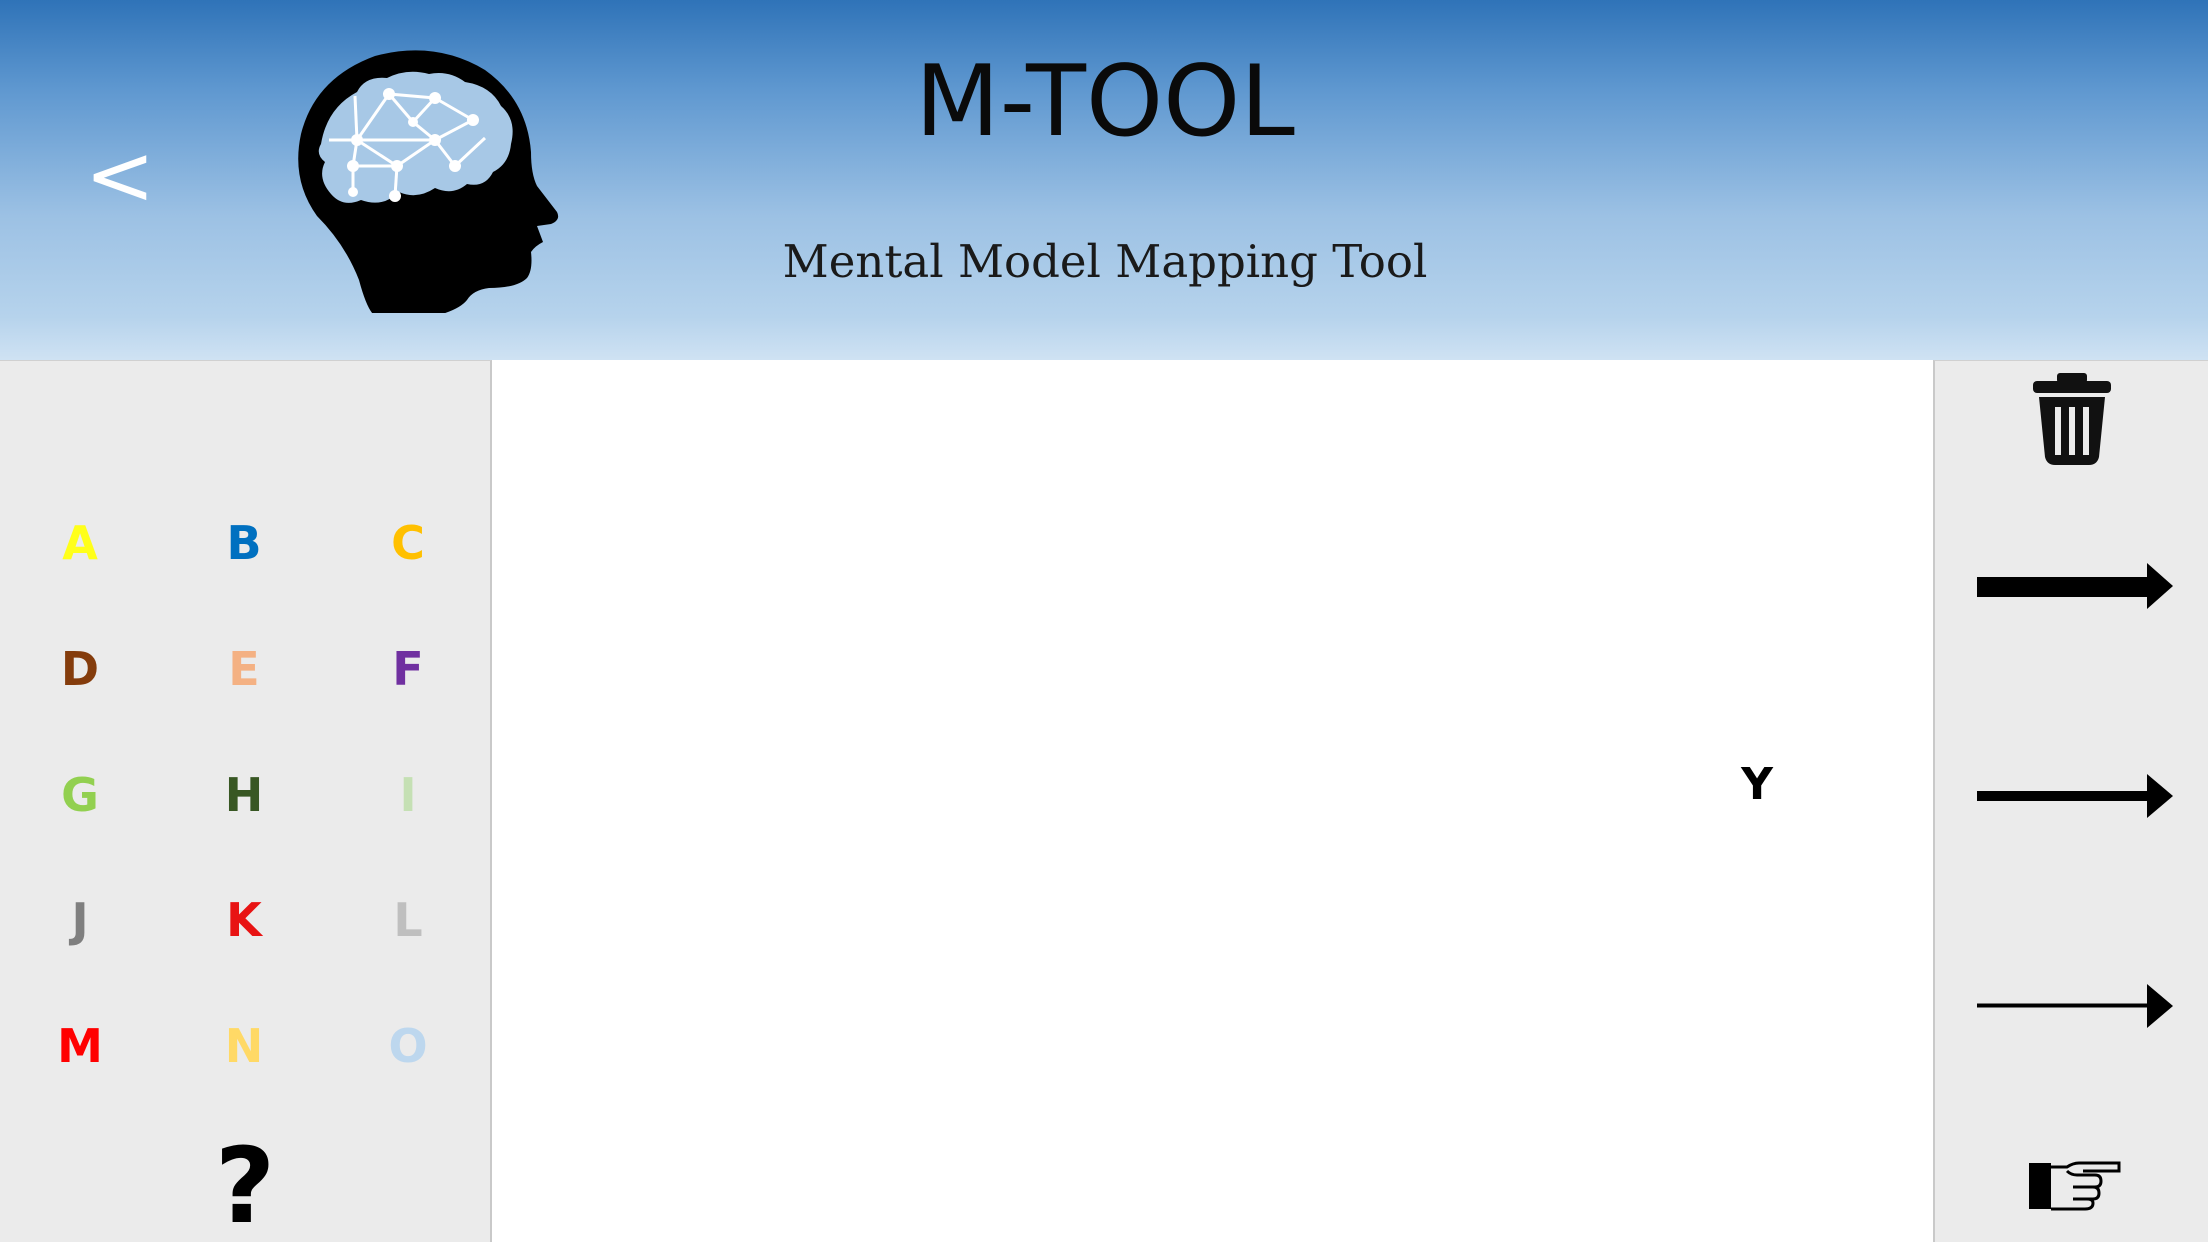 This screenshot has width=2208, height=1247. Describe the element at coordinates (245, 1186) in the screenshot. I see `help-button: ?` at that location.